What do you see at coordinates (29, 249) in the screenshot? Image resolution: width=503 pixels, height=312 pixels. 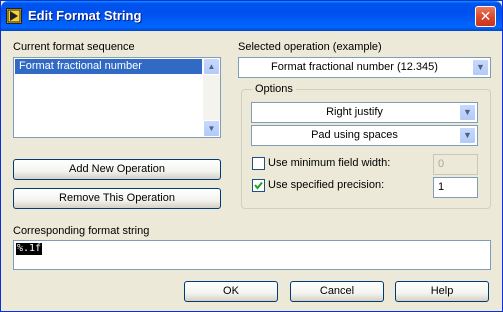 I see `format-string-value: %.1f` at bounding box center [29, 249].